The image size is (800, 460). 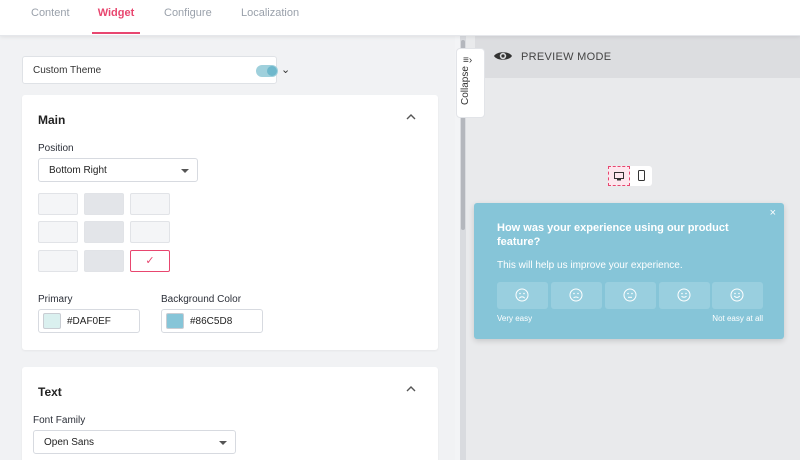 What do you see at coordinates (116, 17) in the screenshot?
I see `tab-widget: Widget` at bounding box center [116, 17].